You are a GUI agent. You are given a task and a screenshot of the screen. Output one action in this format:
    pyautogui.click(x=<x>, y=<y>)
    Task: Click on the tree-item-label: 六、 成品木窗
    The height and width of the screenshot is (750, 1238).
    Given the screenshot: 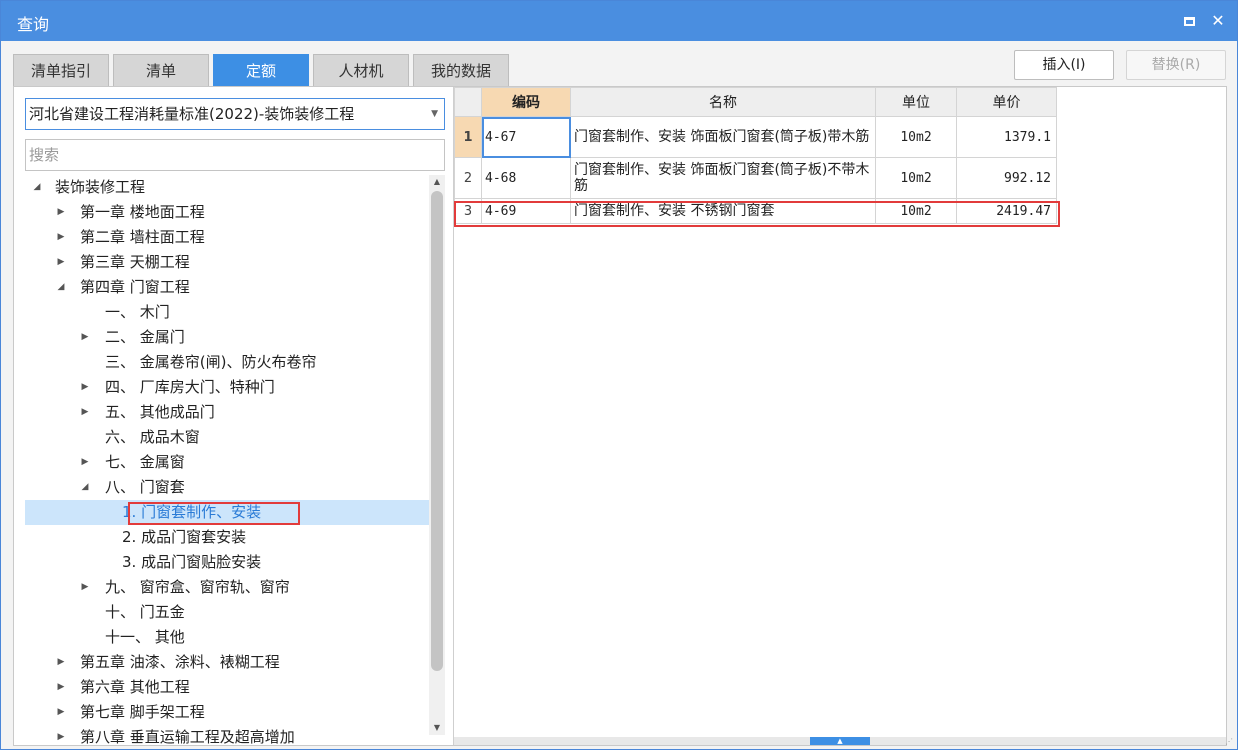 What is the action you would take?
    pyautogui.click(x=152, y=437)
    